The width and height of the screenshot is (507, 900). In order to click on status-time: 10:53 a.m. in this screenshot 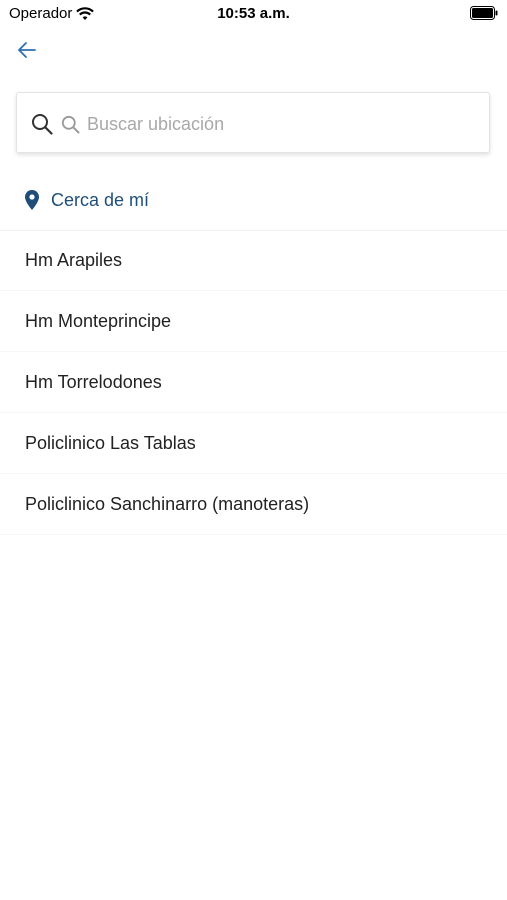, I will do `click(253, 13)`.